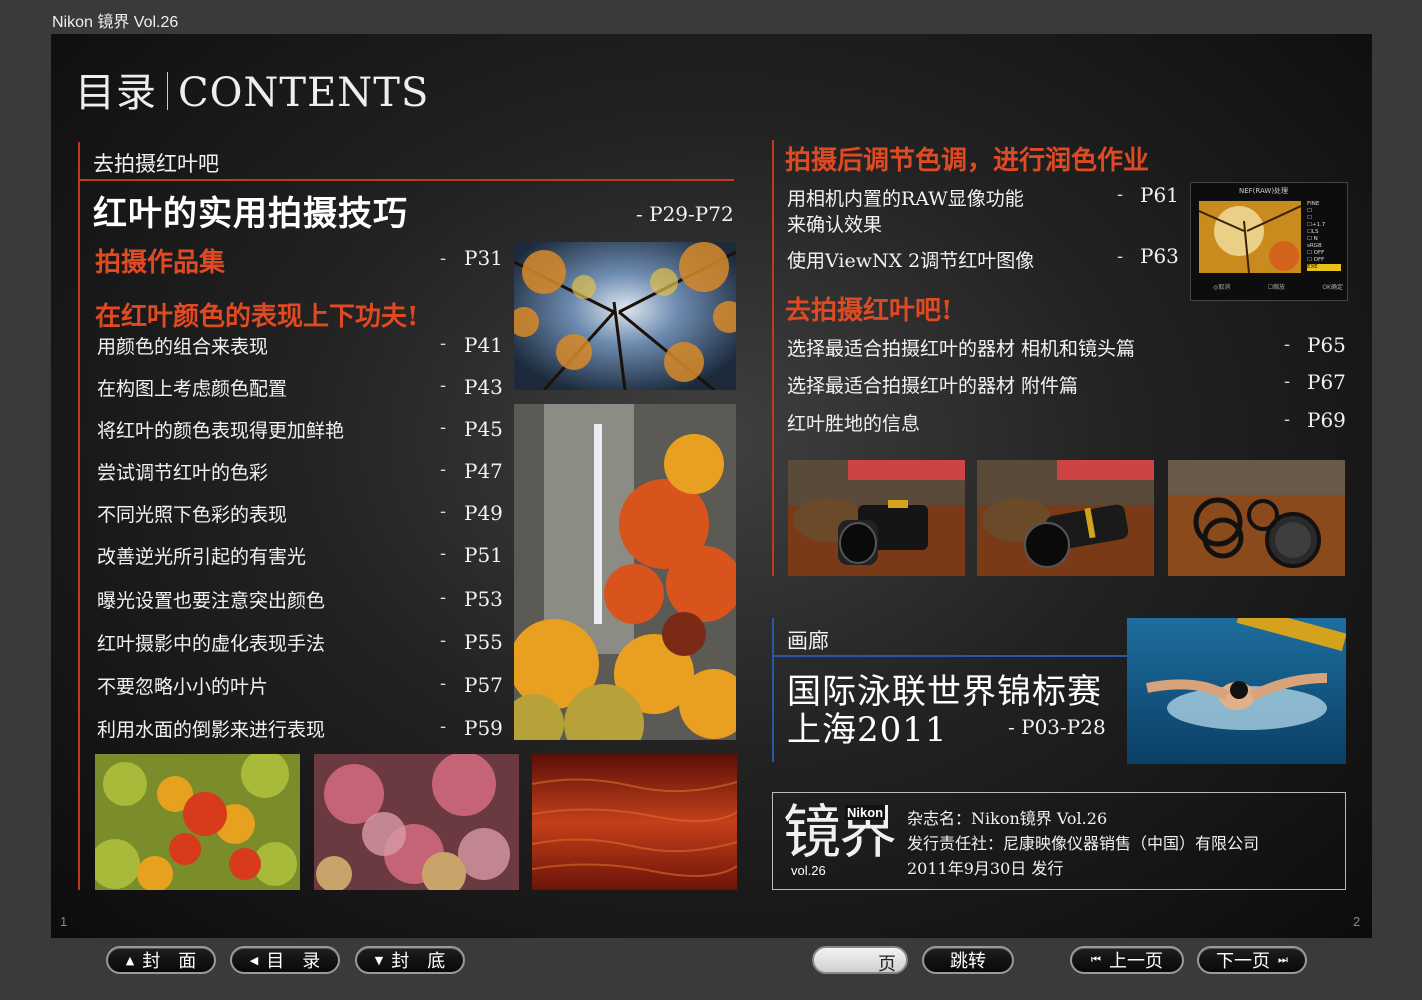  Describe the element at coordinates (116, 93) in the screenshot. I see `contents-title-cn: 目录` at that location.